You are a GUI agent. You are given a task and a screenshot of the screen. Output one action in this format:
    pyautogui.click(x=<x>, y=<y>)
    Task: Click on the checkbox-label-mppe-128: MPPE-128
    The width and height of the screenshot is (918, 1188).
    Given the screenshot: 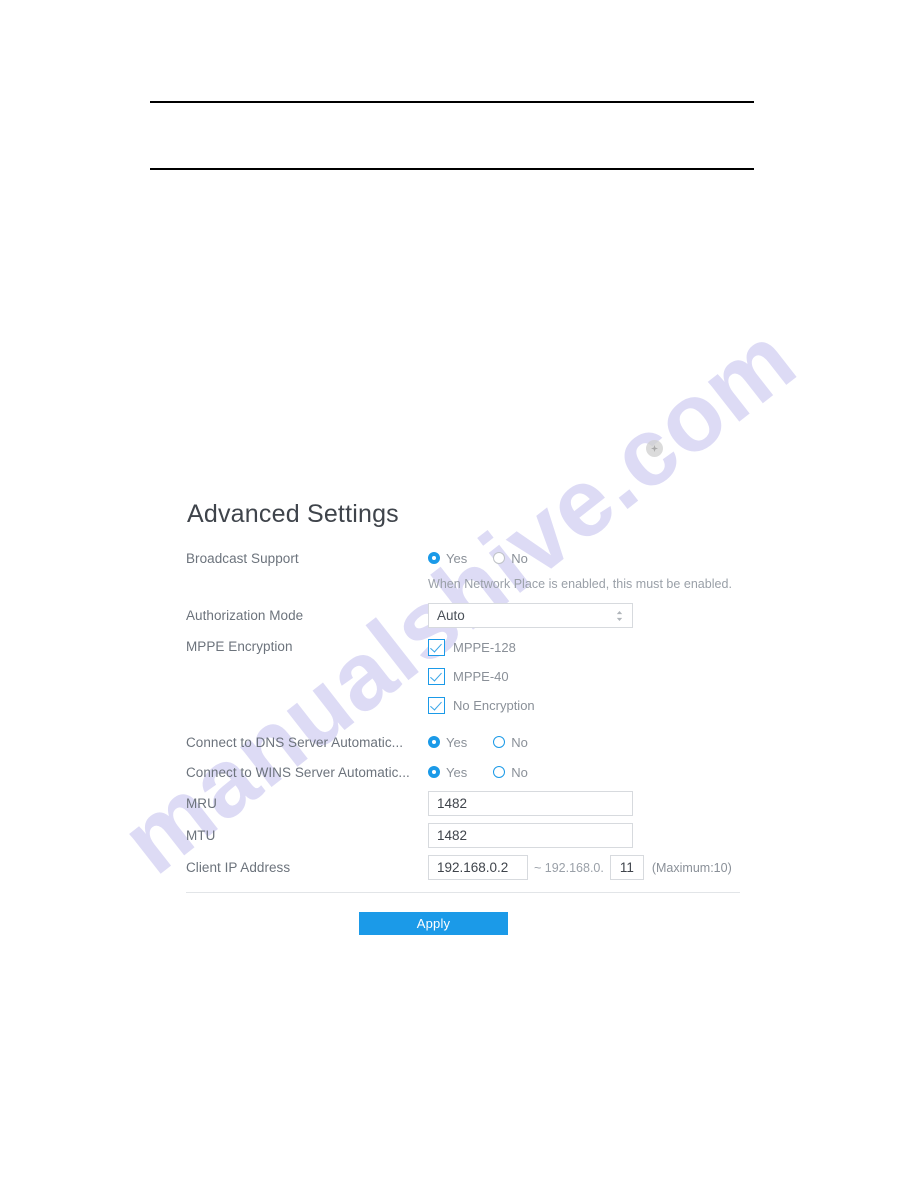 What is the action you would take?
    pyautogui.click(x=484, y=647)
    